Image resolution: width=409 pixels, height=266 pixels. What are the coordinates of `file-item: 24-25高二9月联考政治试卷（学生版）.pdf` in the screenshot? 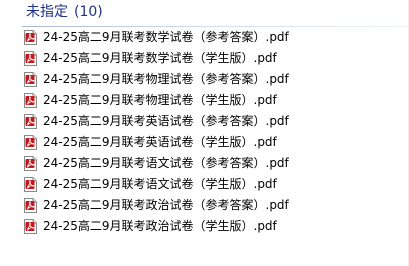 It's located at (204, 226).